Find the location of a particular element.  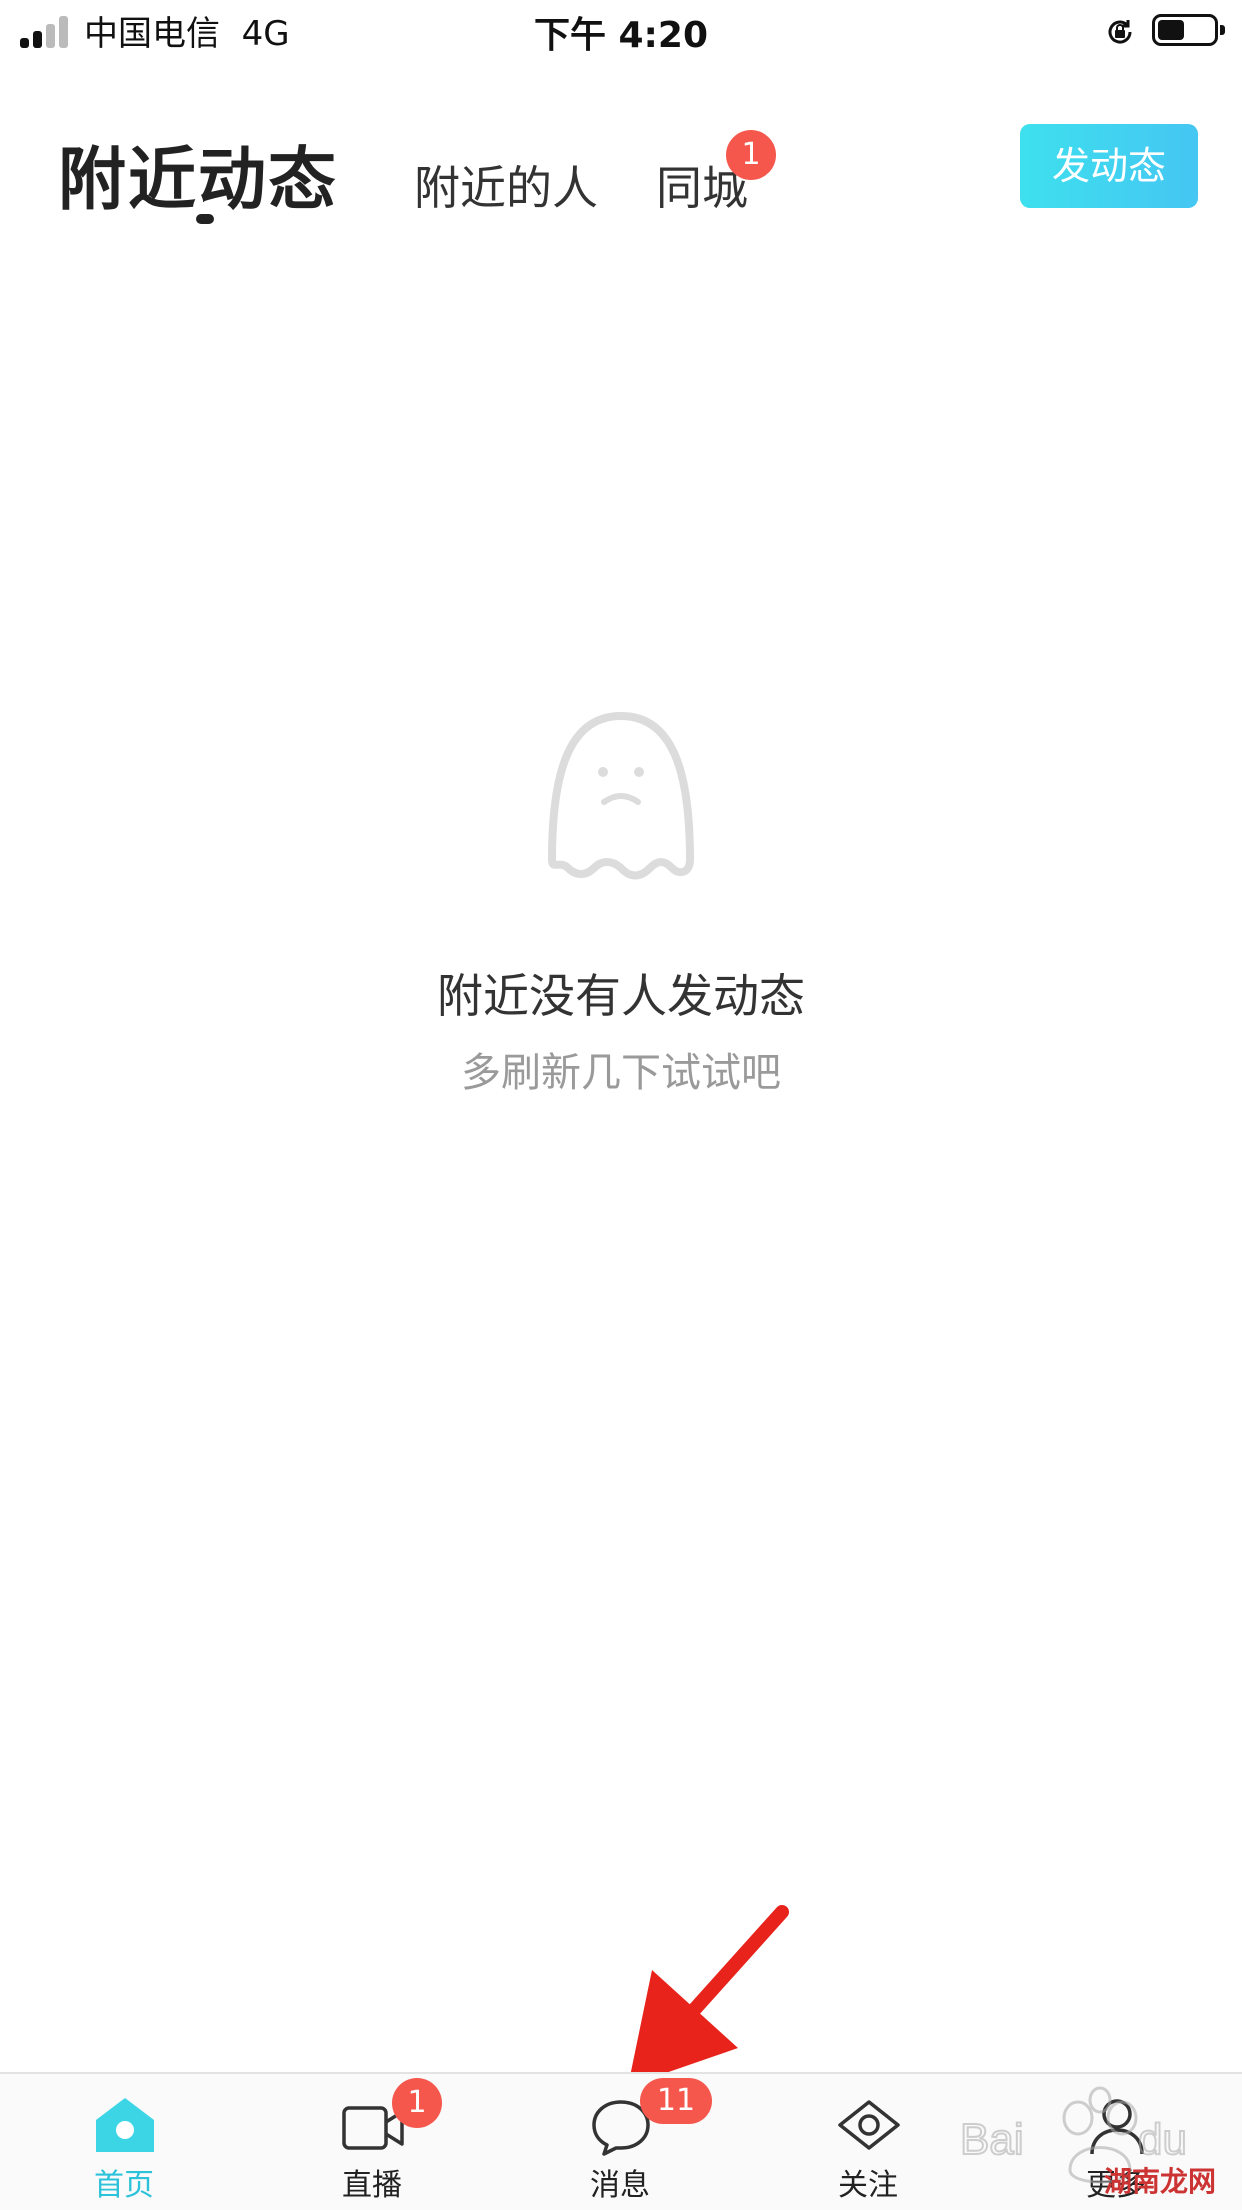

tab-home-label: 首页 is located at coordinates (124, 2185).